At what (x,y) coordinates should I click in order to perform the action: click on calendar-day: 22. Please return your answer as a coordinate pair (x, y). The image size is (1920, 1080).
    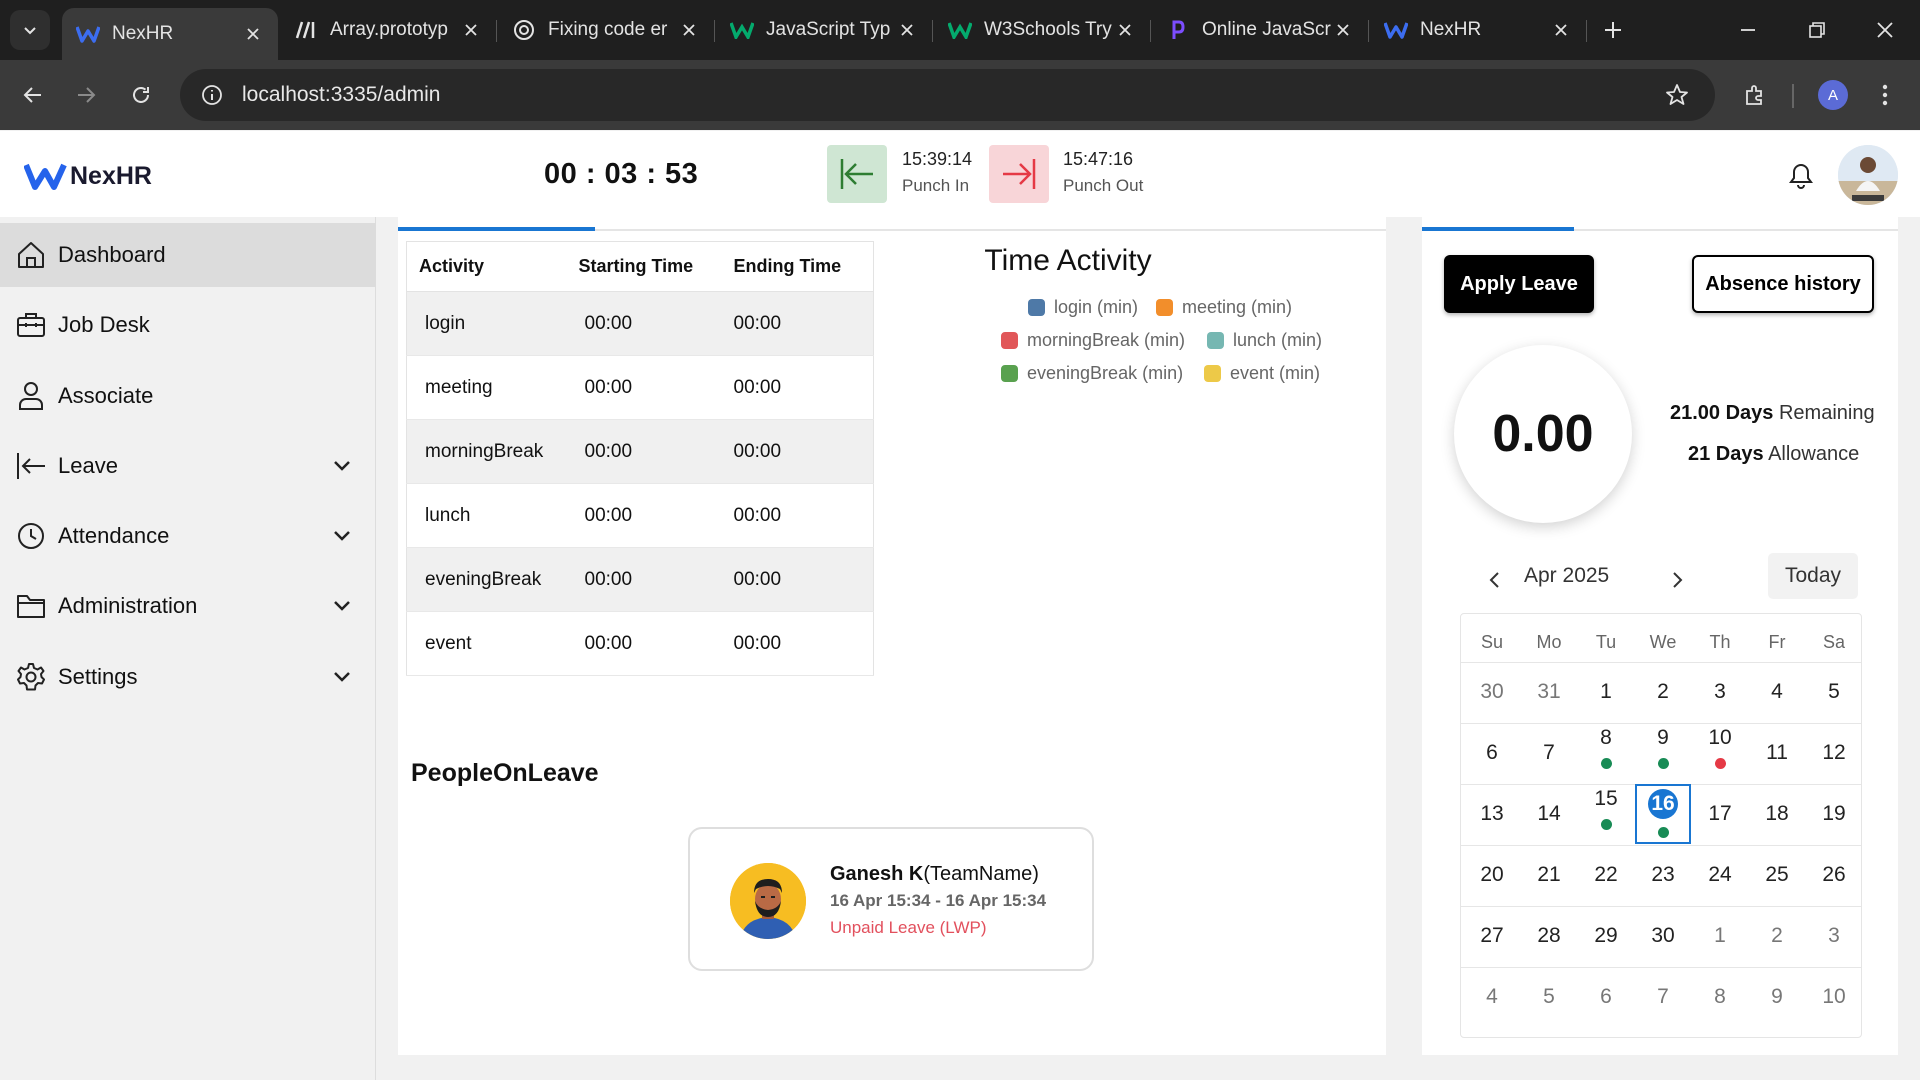
    Looking at the image, I should click on (1606, 875).